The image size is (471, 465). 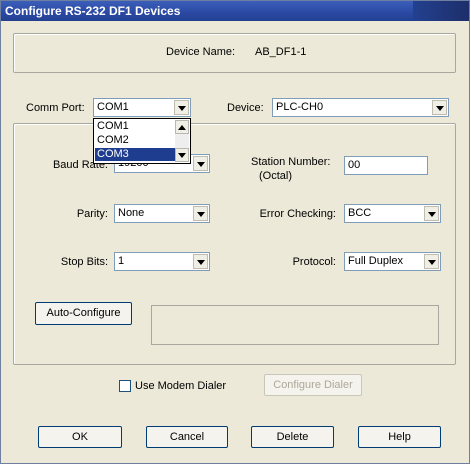 What do you see at coordinates (275, 176) in the screenshot?
I see `station-number-sublabel: (Octal)` at bounding box center [275, 176].